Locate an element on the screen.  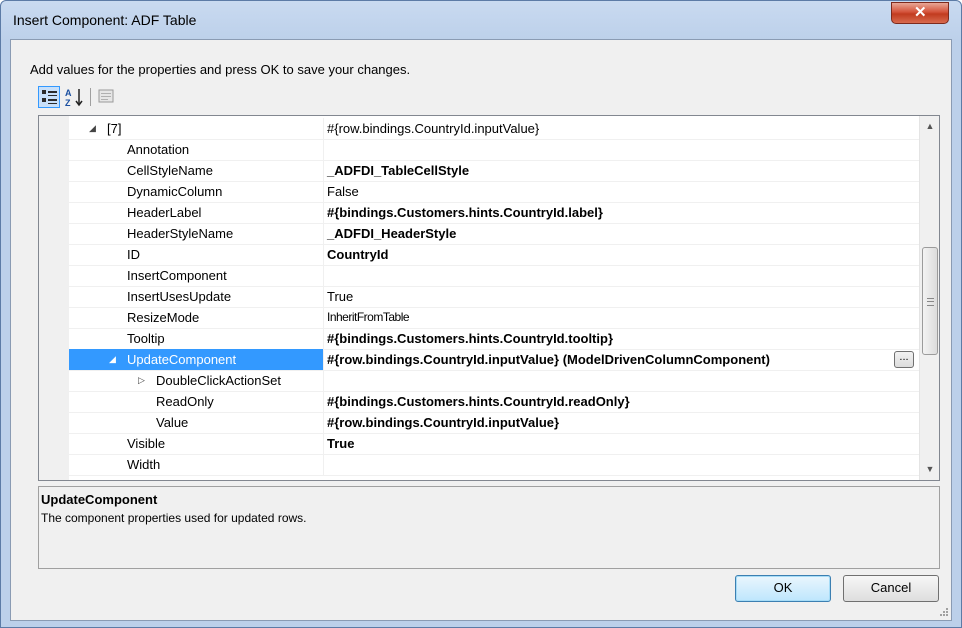
property-row: ResizeMode InheritFromTable is located at coordinates (479, 318).